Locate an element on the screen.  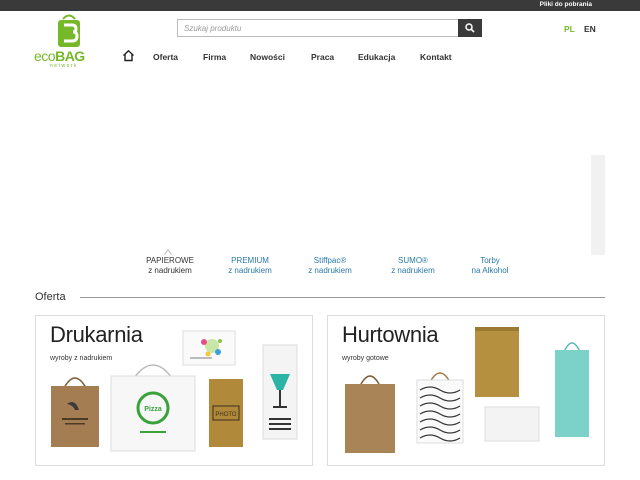
tab-torby-line2: na Alkohol is located at coordinates (490, 270).